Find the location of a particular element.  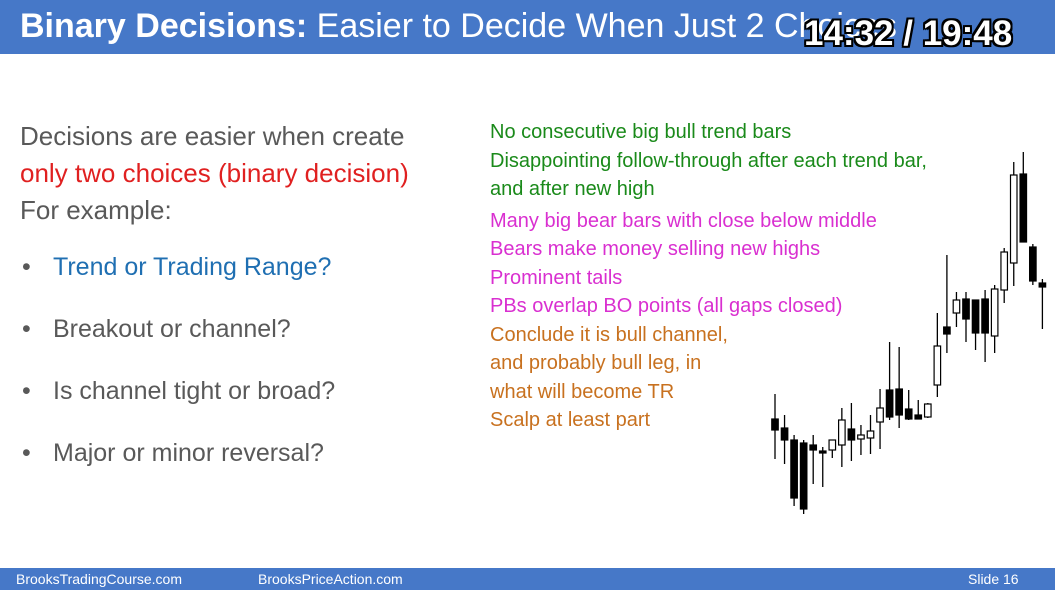

footer-site-1: BrooksTradingCourse.com is located at coordinates (99, 579).